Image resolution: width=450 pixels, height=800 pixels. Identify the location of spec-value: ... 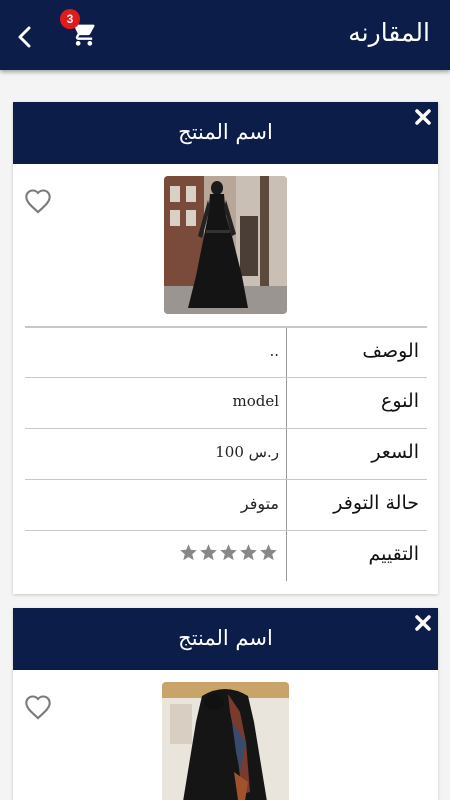
(274, 351).